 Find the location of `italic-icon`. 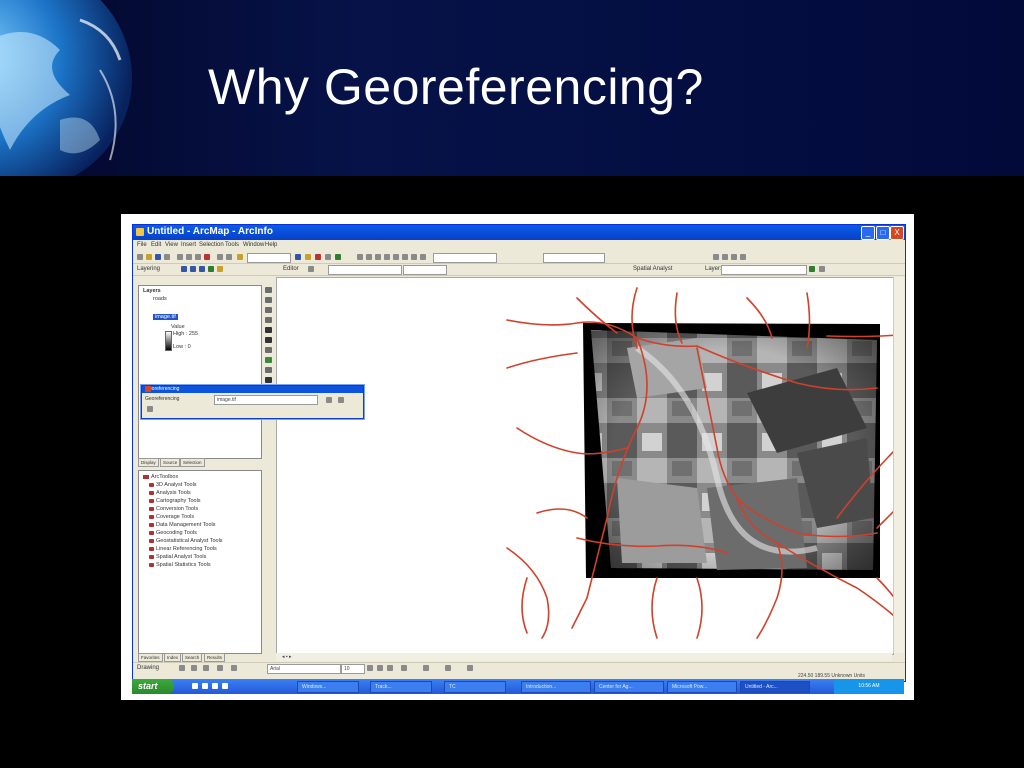

italic-icon is located at coordinates (380, 668).